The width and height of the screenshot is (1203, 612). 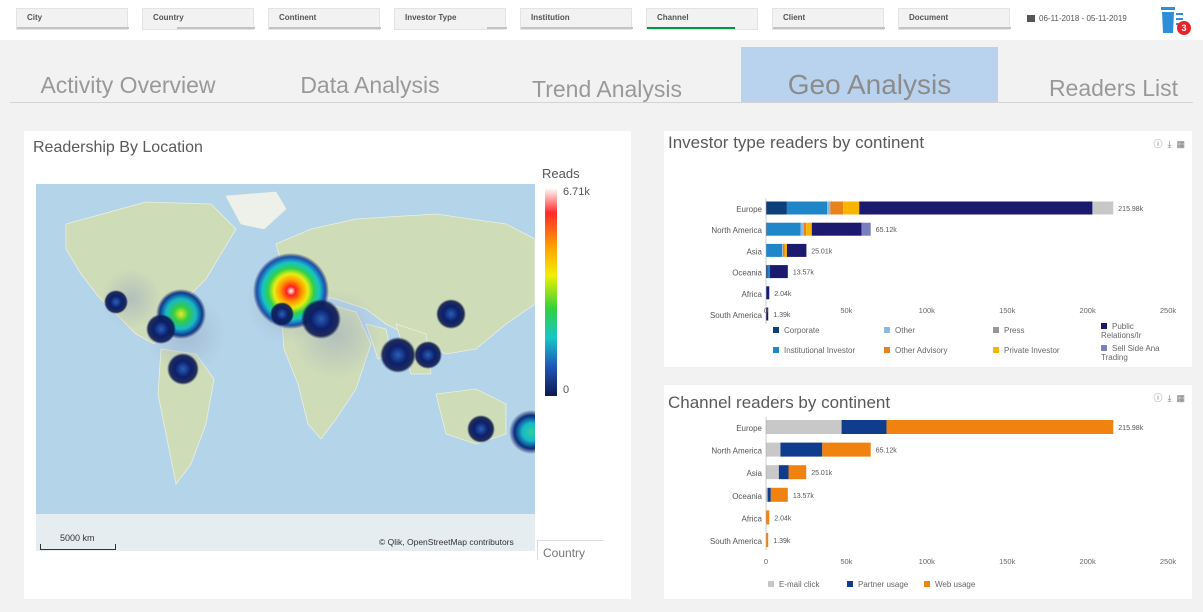 I want to click on category-label: Asia, so click(x=754, y=251).